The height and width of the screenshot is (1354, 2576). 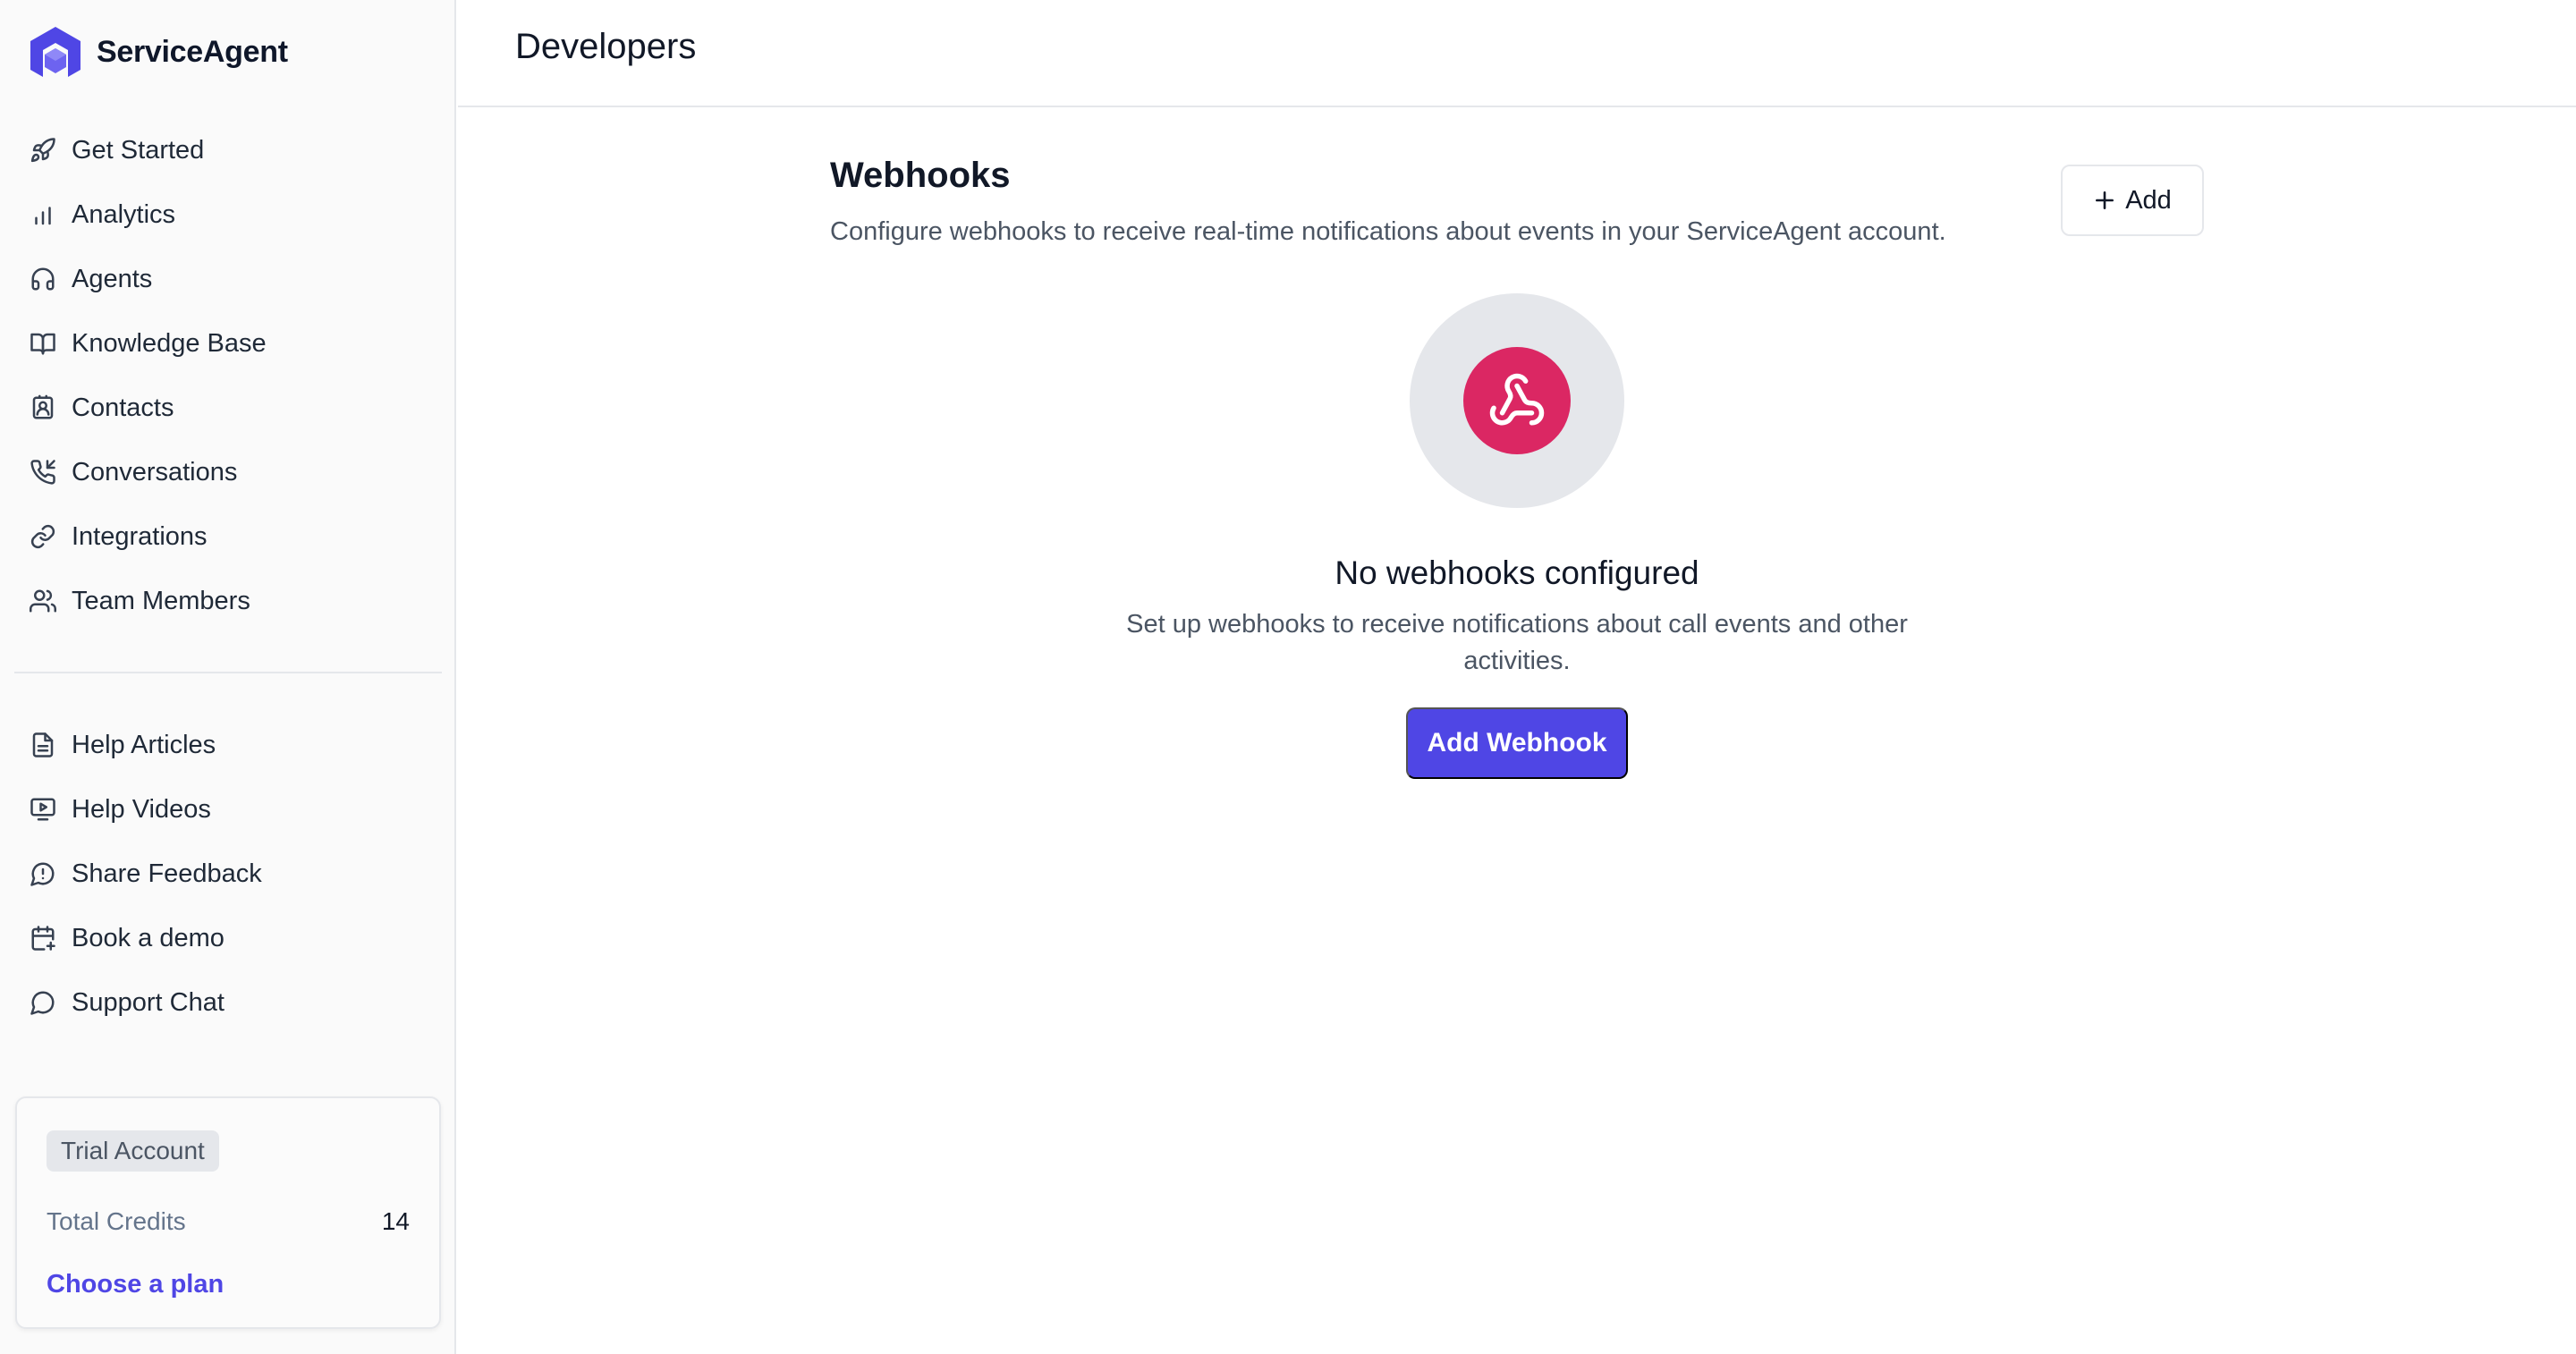 What do you see at coordinates (167, 873) in the screenshot?
I see `sidebar-item-label: Share Feedback` at bounding box center [167, 873].